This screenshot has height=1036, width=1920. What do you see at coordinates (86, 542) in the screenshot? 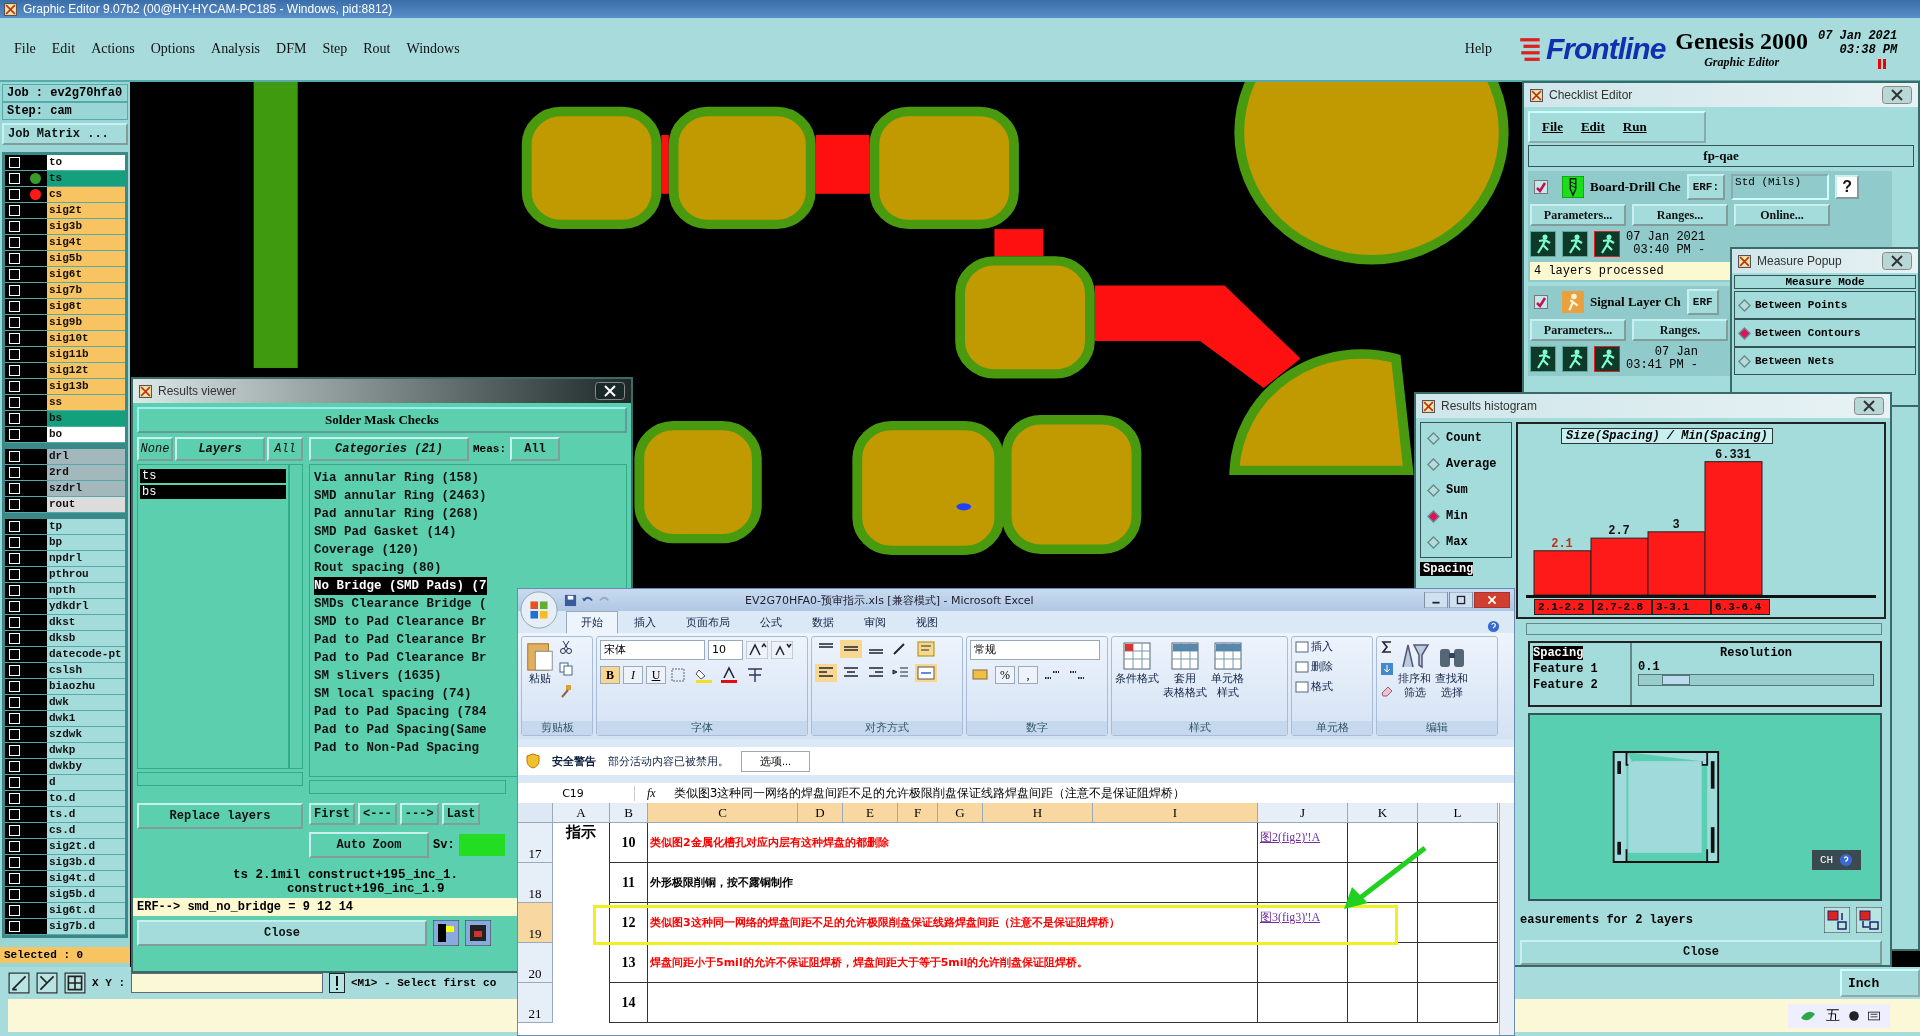
I see `layer-name: bp` at bounding box center [86, 542].